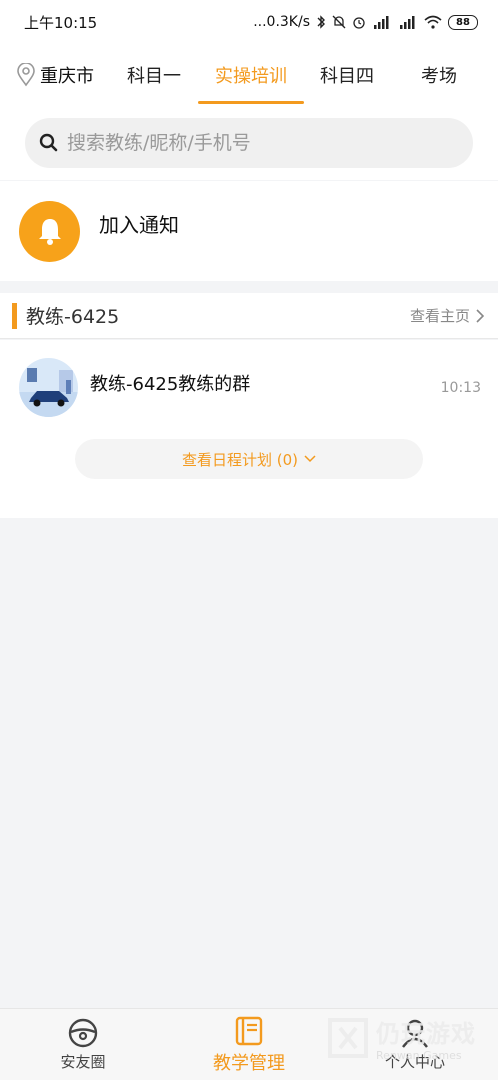  What do you see at coordinates (14, 315) in the screenshot?
I see `accent-bar` at bounding box center [14, 315].